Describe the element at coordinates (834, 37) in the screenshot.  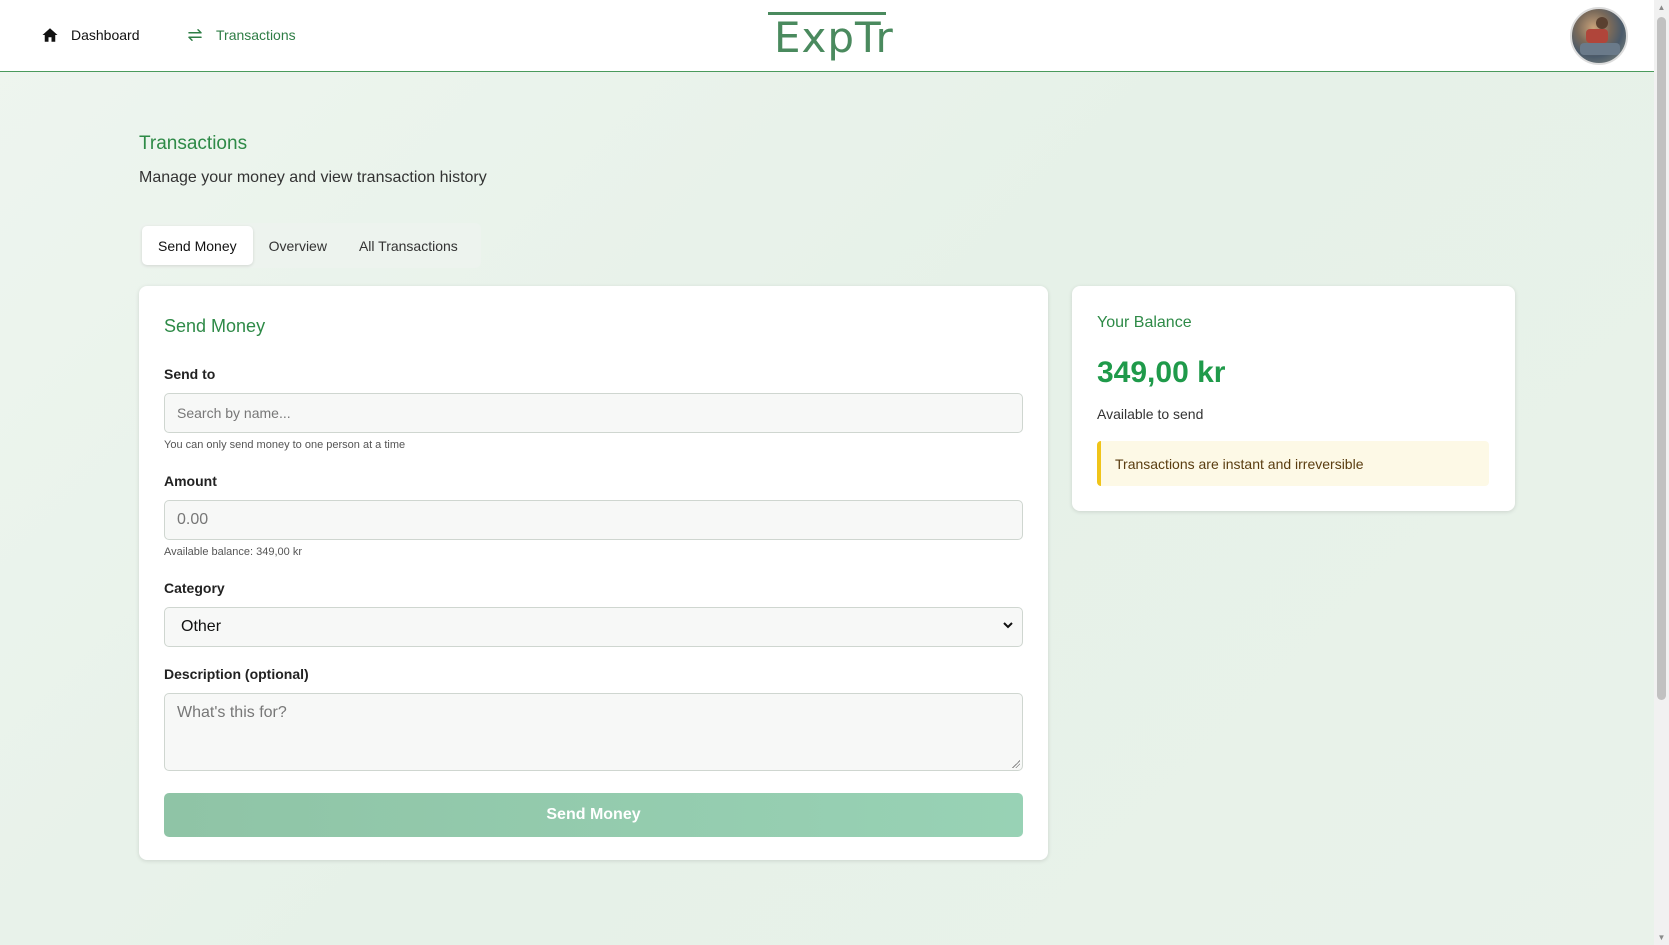
I see `logo-text: ExpTr` at that location.